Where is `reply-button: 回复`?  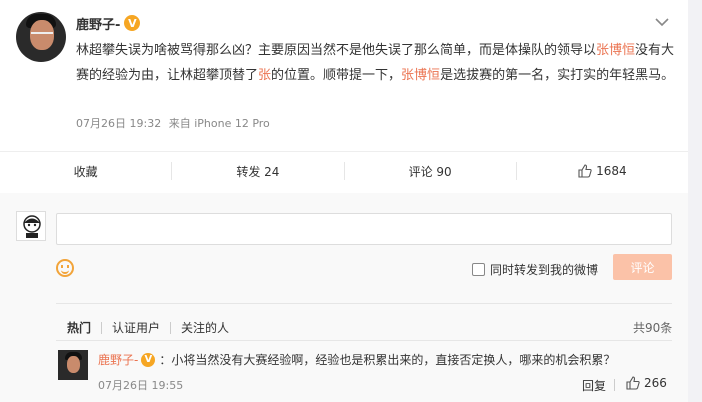
reply-button: 回复 is located at coordinates (594, 385).